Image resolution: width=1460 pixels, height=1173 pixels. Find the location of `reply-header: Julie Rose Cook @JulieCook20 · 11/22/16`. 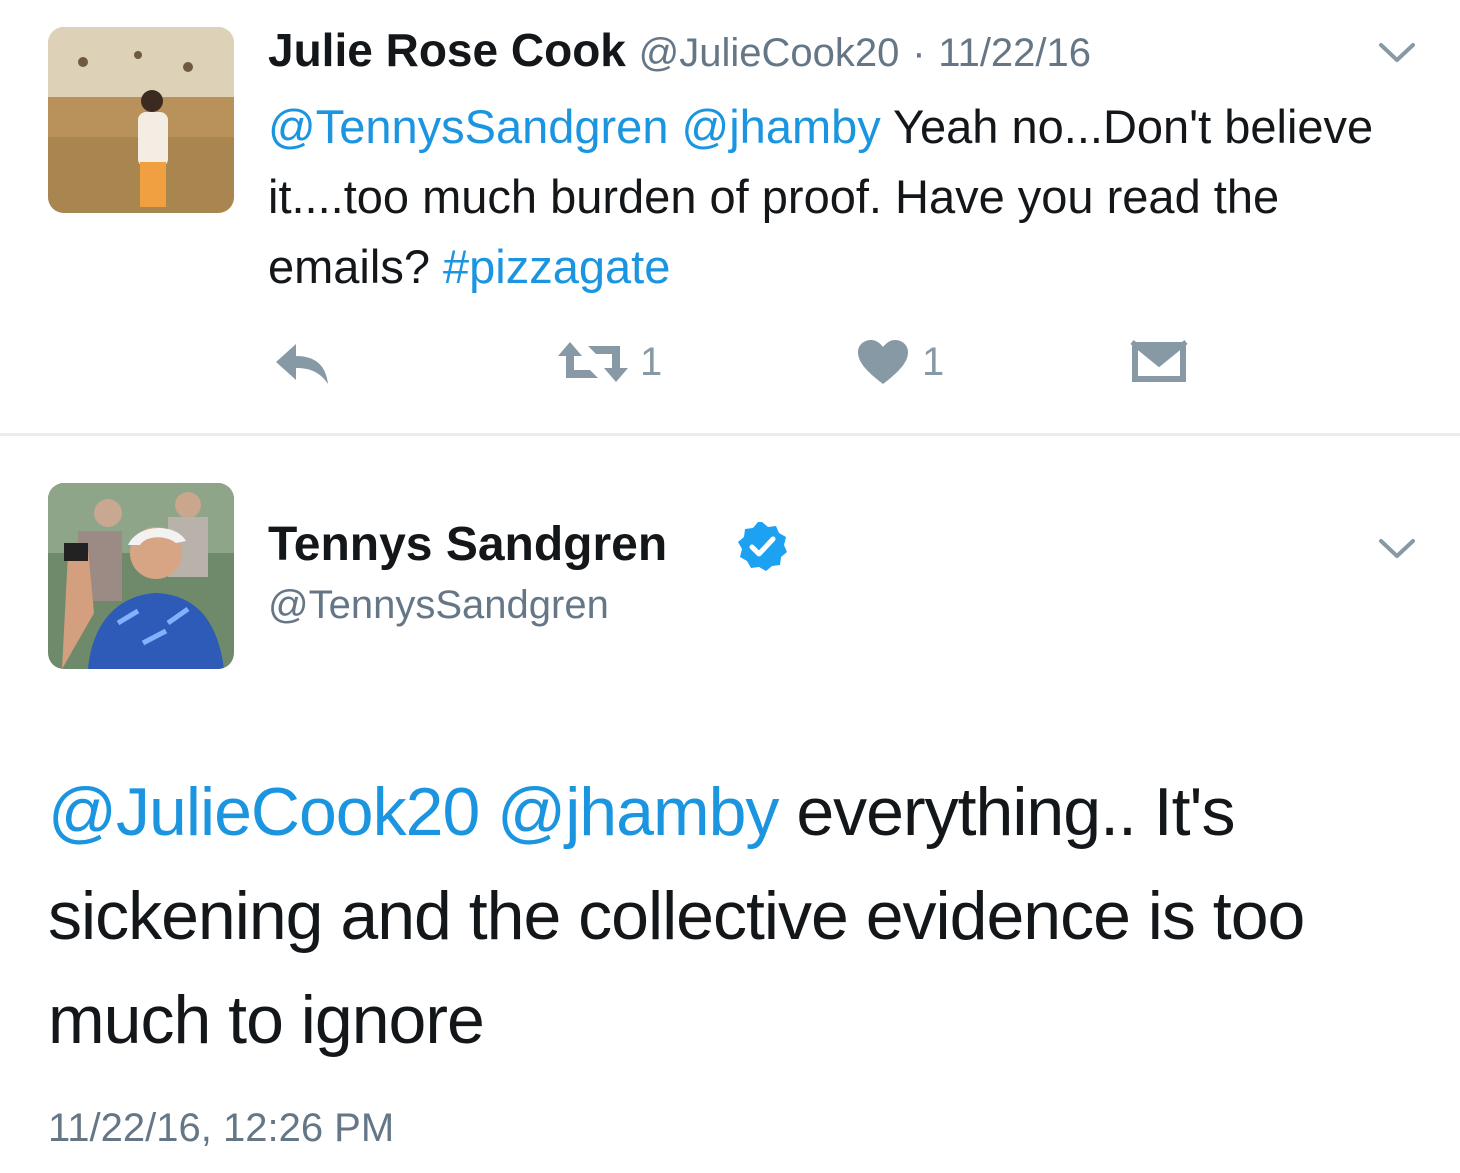

reply-header: Julie Rose Cook @JulieCook20 · 11/22/16 is located at coordinates (679, 51).